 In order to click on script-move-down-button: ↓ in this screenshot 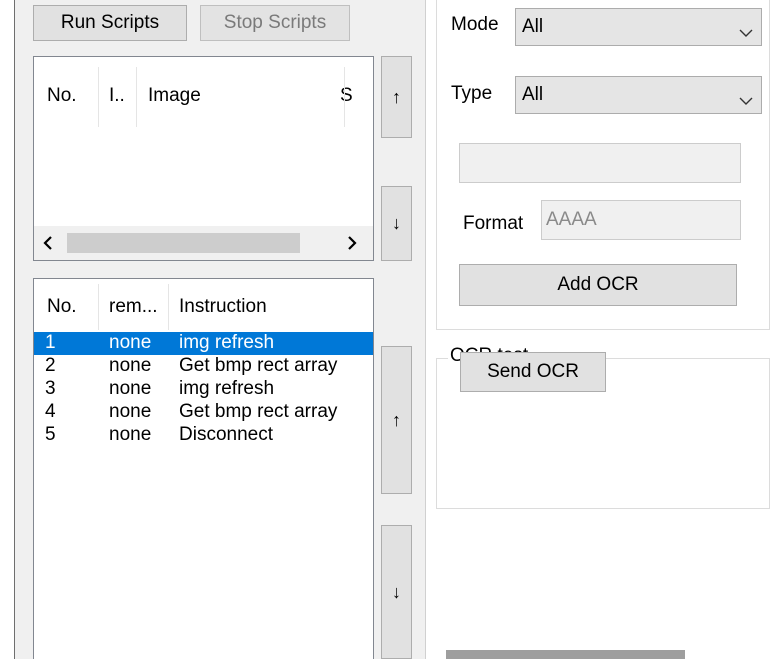, I will do `click(396, 592)`.